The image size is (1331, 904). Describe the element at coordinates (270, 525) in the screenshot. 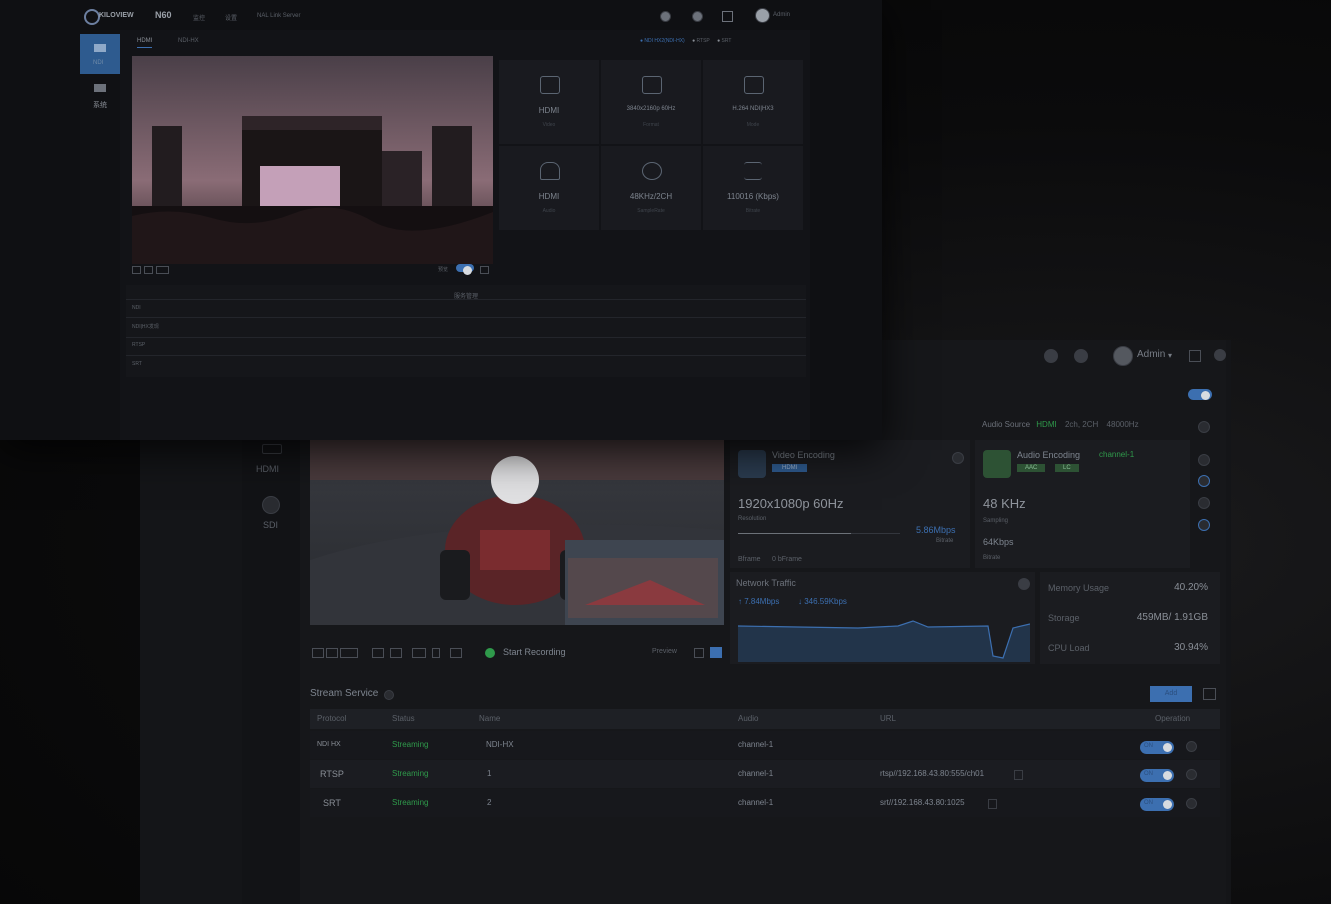

I see `sidebar-item-sdi: SDI` at that location.